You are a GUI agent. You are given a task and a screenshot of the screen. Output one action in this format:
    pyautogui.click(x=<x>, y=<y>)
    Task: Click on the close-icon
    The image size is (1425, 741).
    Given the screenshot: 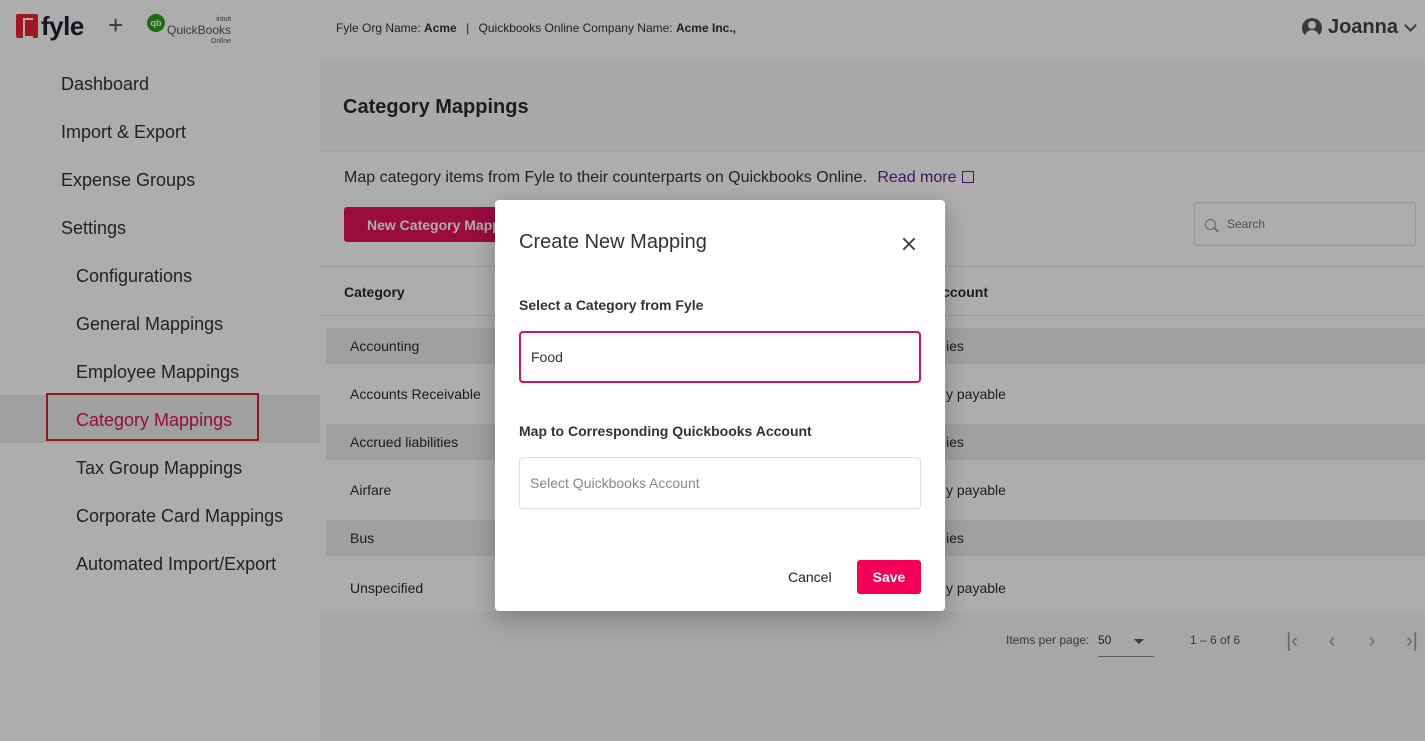 What is the action you would take?
    pyautogui.click(x=909, y=244)
    